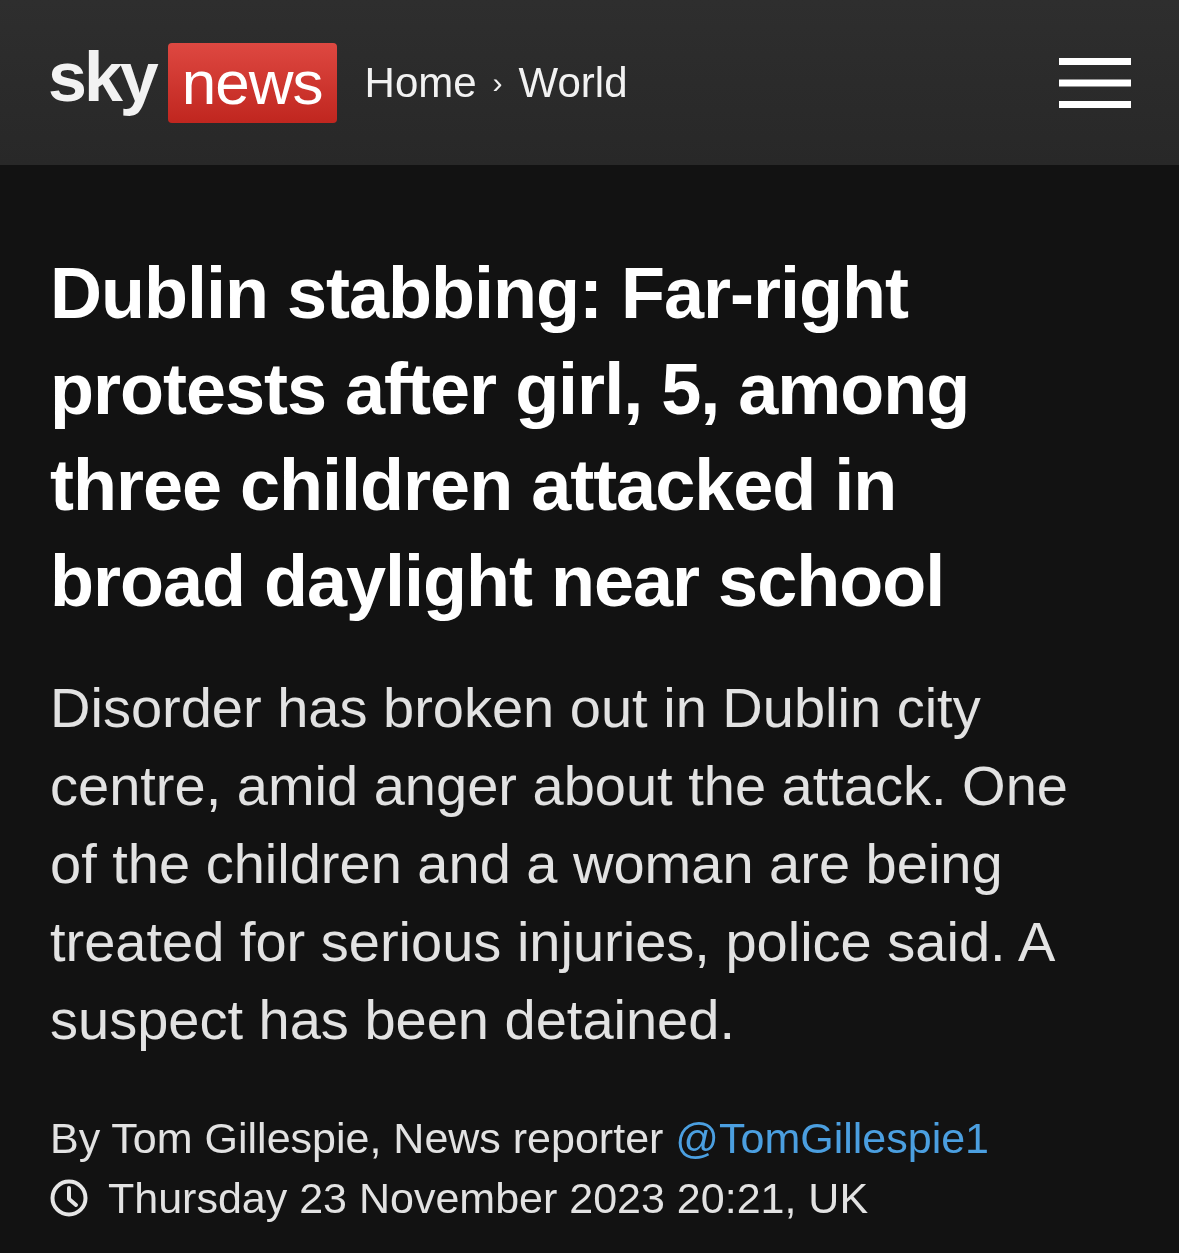 The height and width of the screenshot is (1253, 1179). I want to click on breadcrumb-link: World, so click(573, 82).